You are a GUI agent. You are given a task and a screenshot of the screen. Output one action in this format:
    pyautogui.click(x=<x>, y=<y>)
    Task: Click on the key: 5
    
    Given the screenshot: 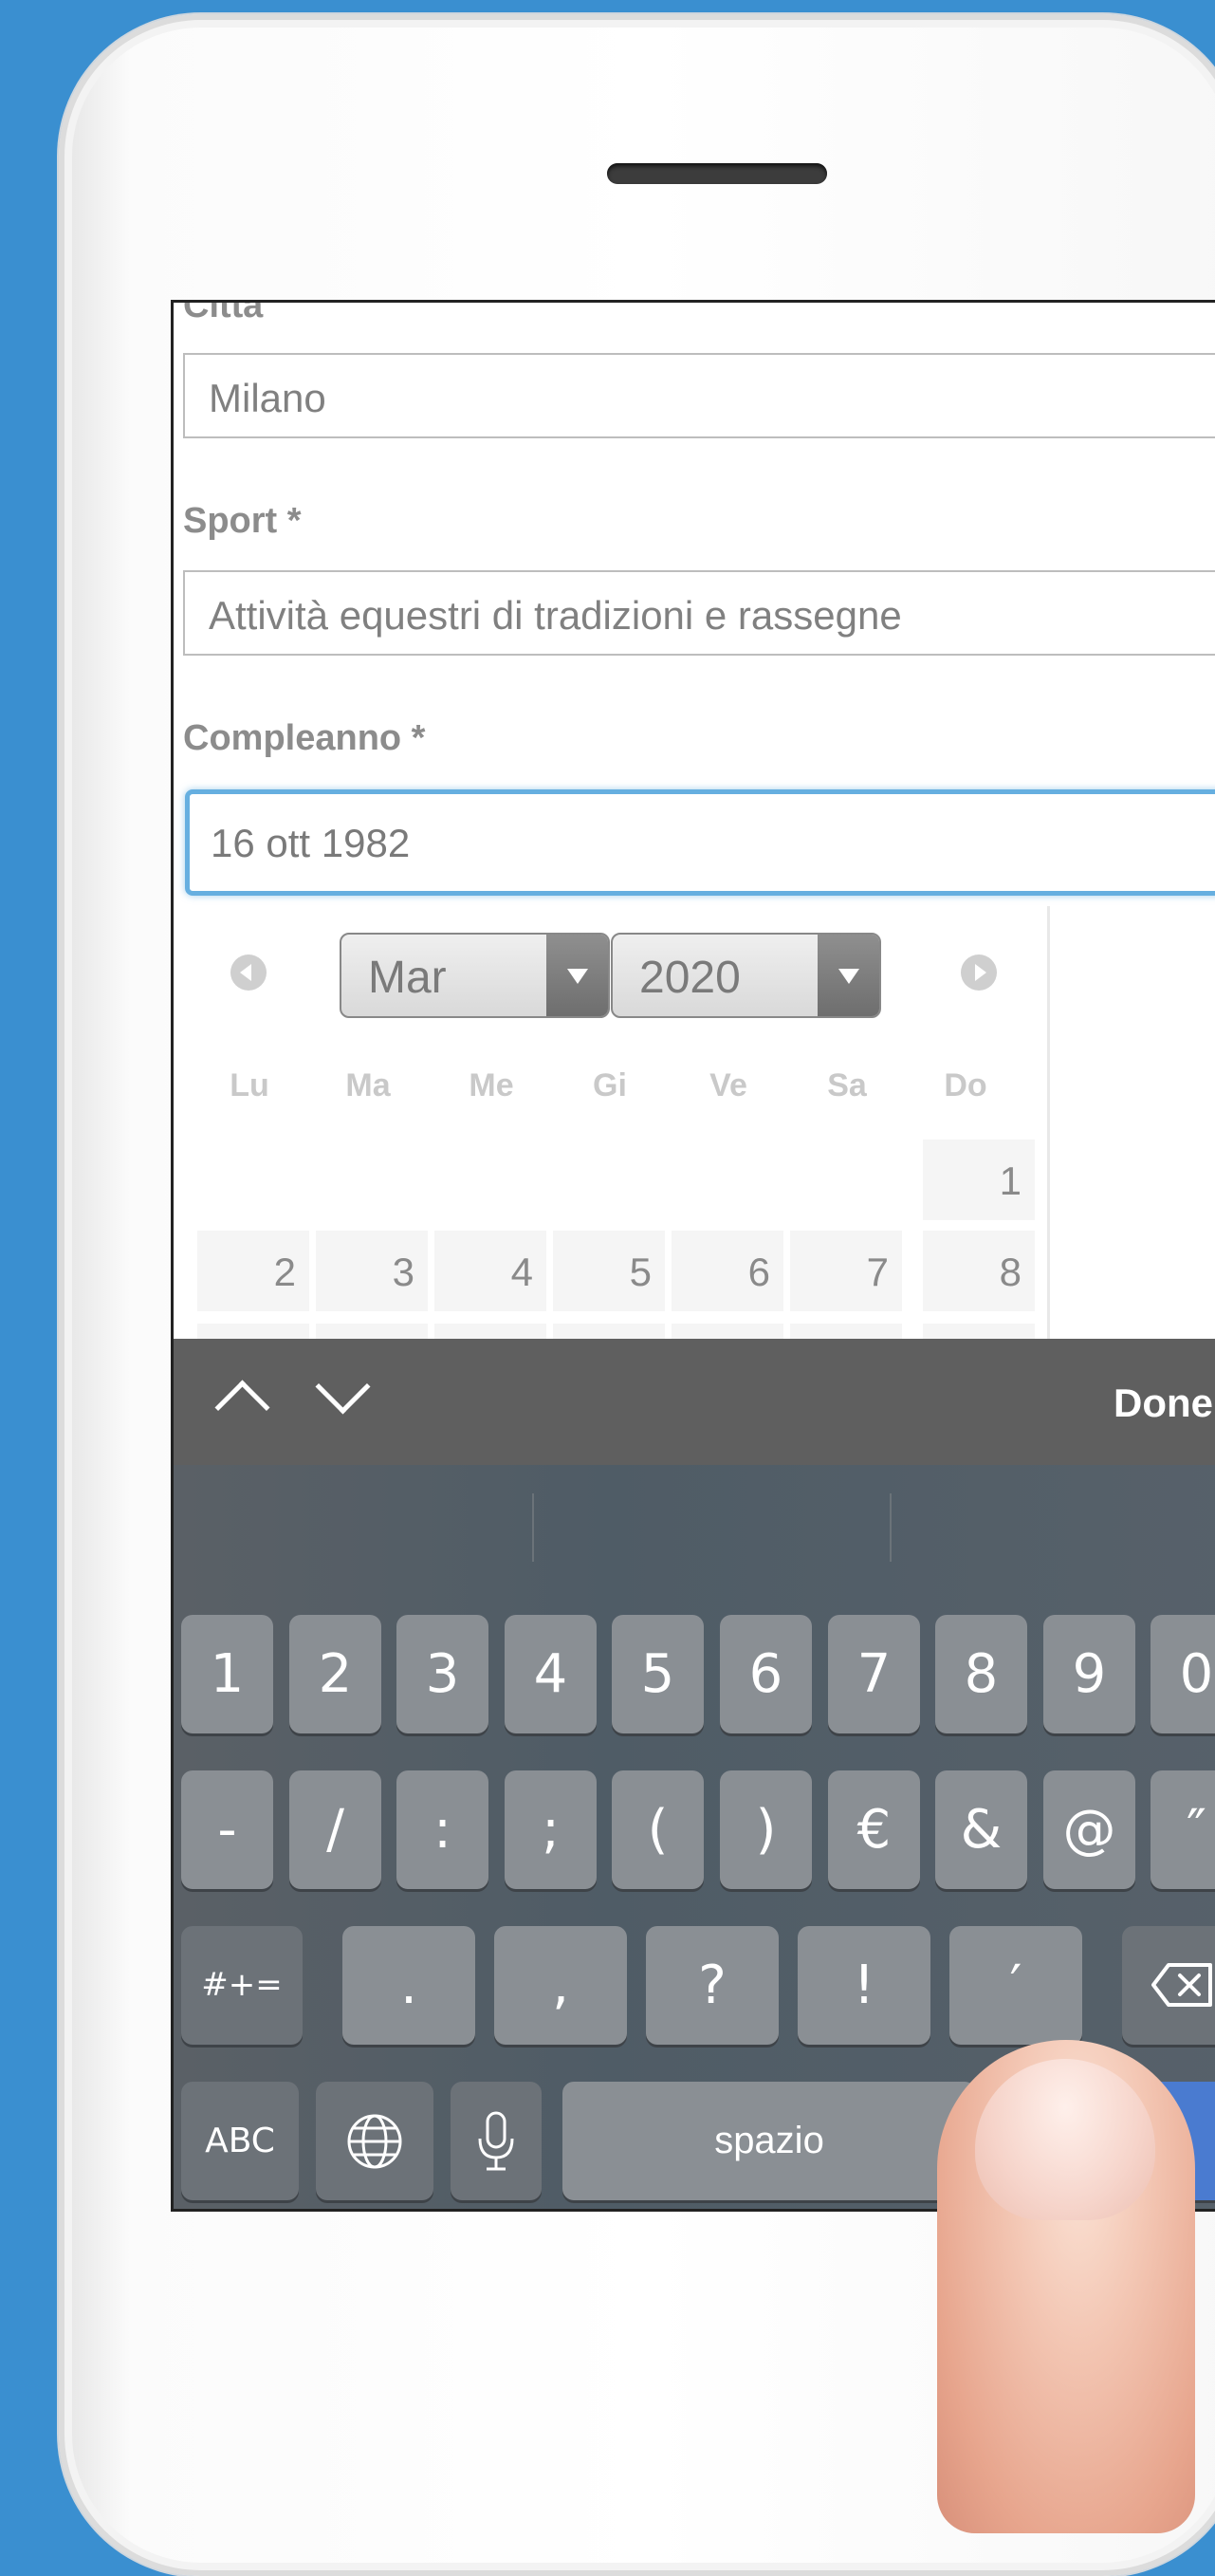 What is the action you would take?
    pyautogui.click(x=658, y=1674)
    